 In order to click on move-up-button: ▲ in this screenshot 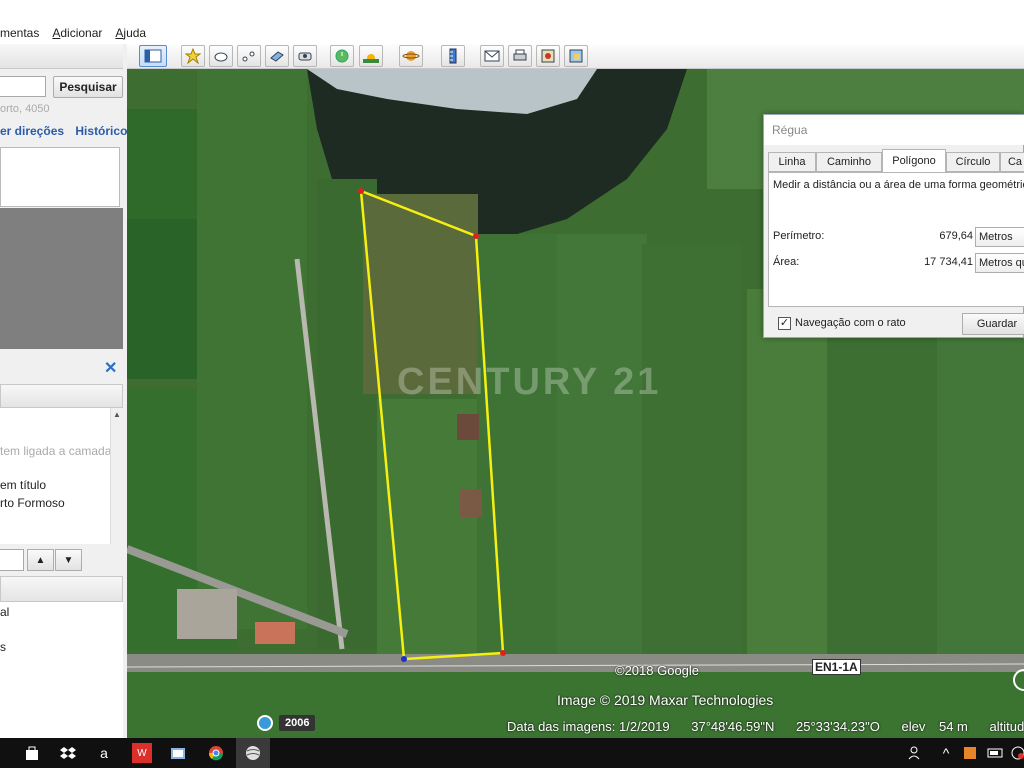, I will do `click(40, 560)`.